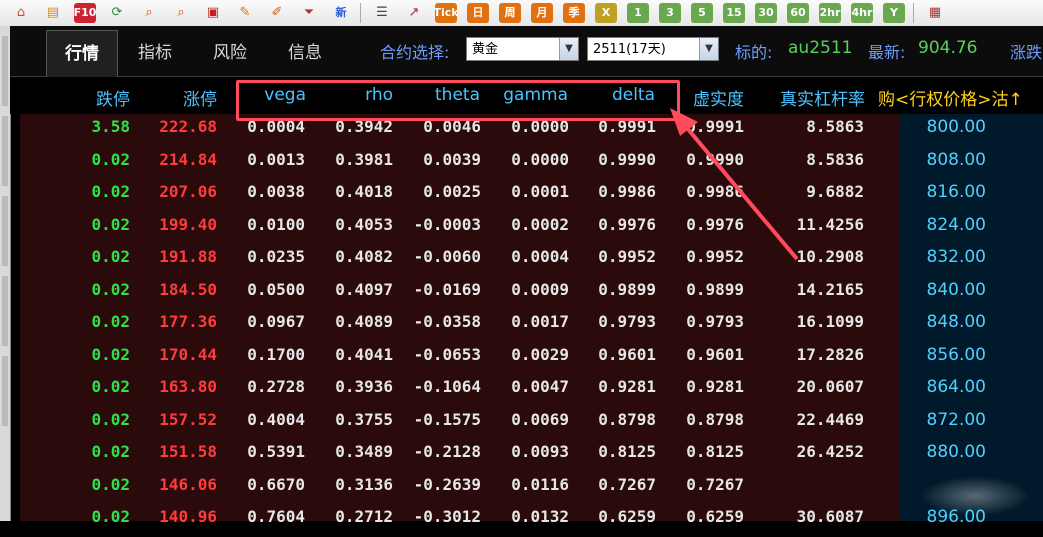 The image size is (1043, 537). I want to click on cell-vega: 0.0235, so click(276, 256).